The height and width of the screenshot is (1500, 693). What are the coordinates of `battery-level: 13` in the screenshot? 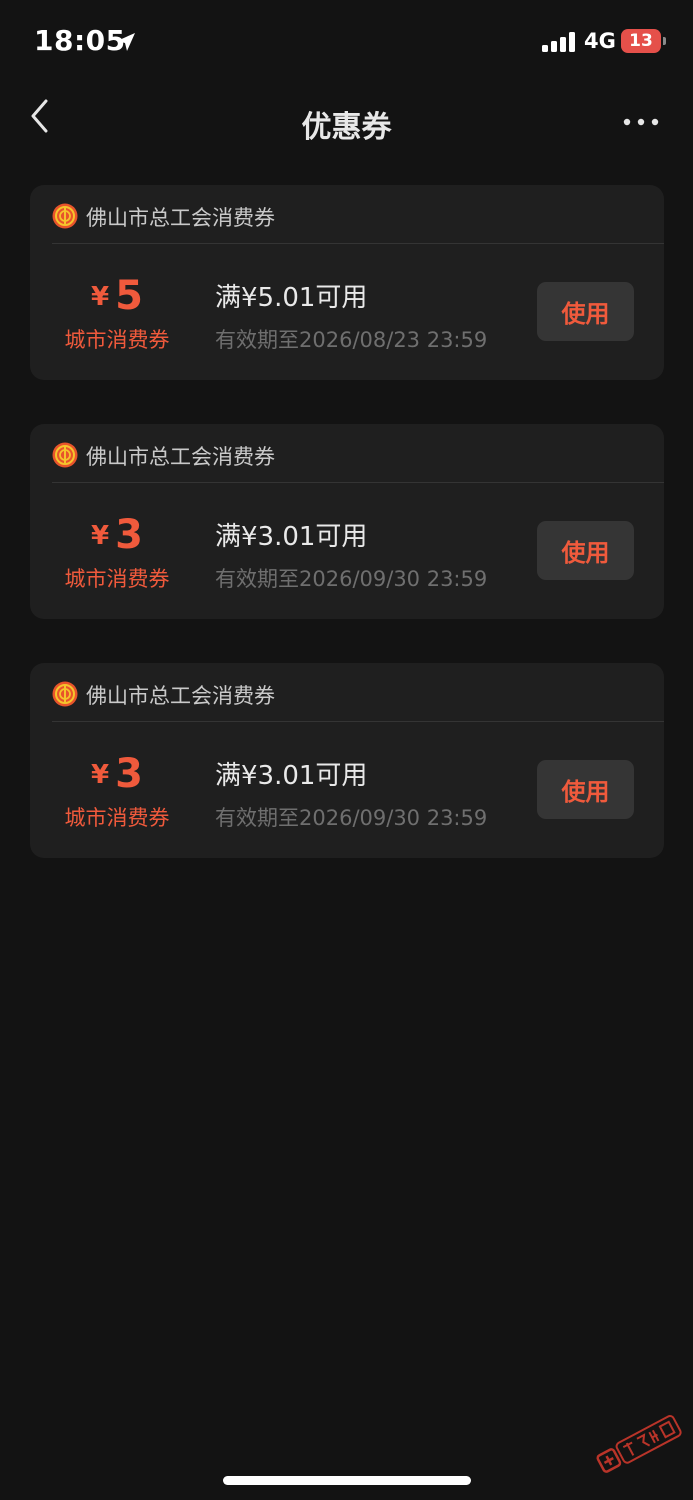 It's located at (641, 41).